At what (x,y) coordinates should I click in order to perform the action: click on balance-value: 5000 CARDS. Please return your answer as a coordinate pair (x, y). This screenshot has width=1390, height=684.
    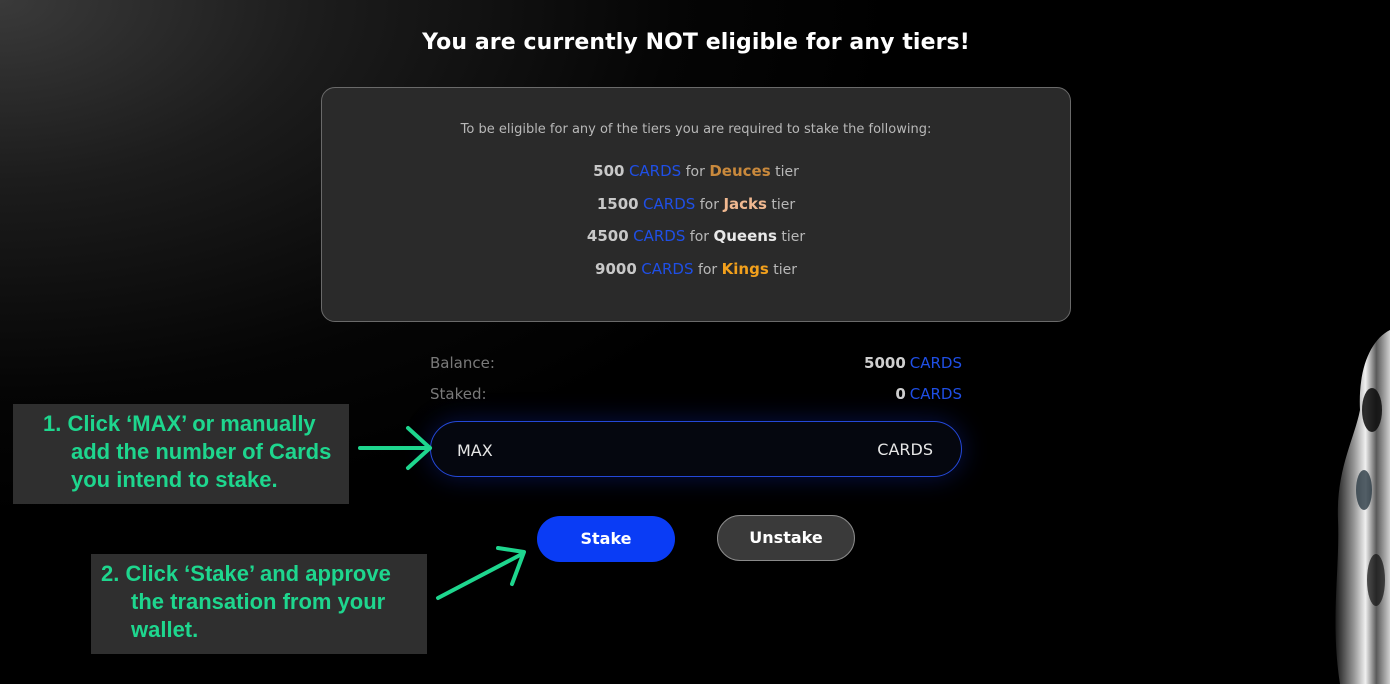
    Looking at the image, I should click on (913, 363).